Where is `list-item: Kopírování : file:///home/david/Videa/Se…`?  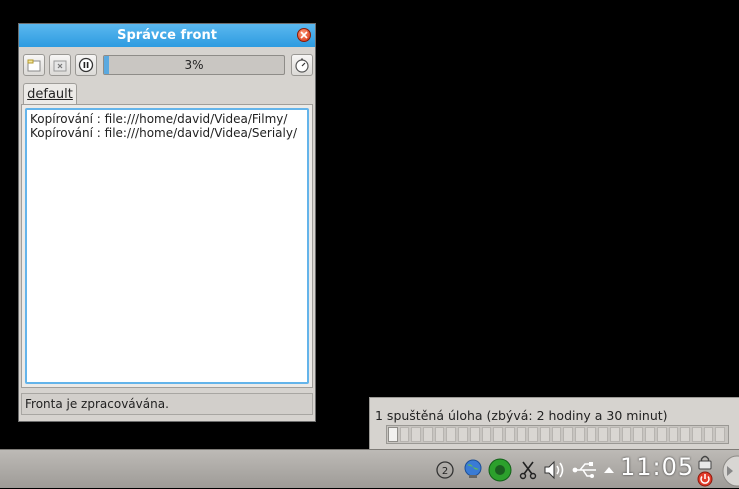 list-item: Kopírování : file:///home/david/Videa/Se… is located at coordinates (167, 133).